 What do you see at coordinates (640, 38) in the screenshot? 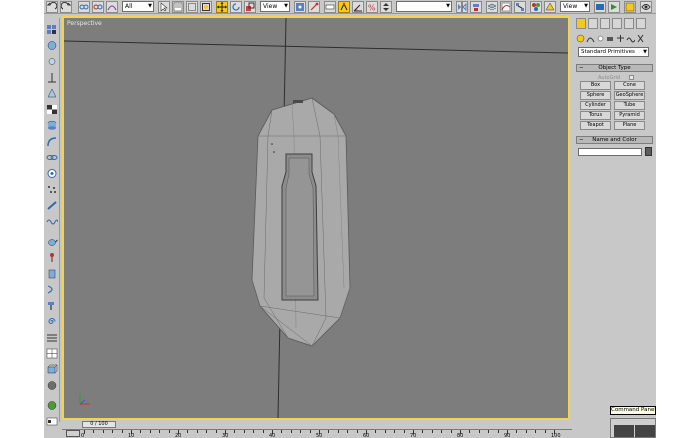
I see `systems-category-icon` at bounding box center [640, 38].